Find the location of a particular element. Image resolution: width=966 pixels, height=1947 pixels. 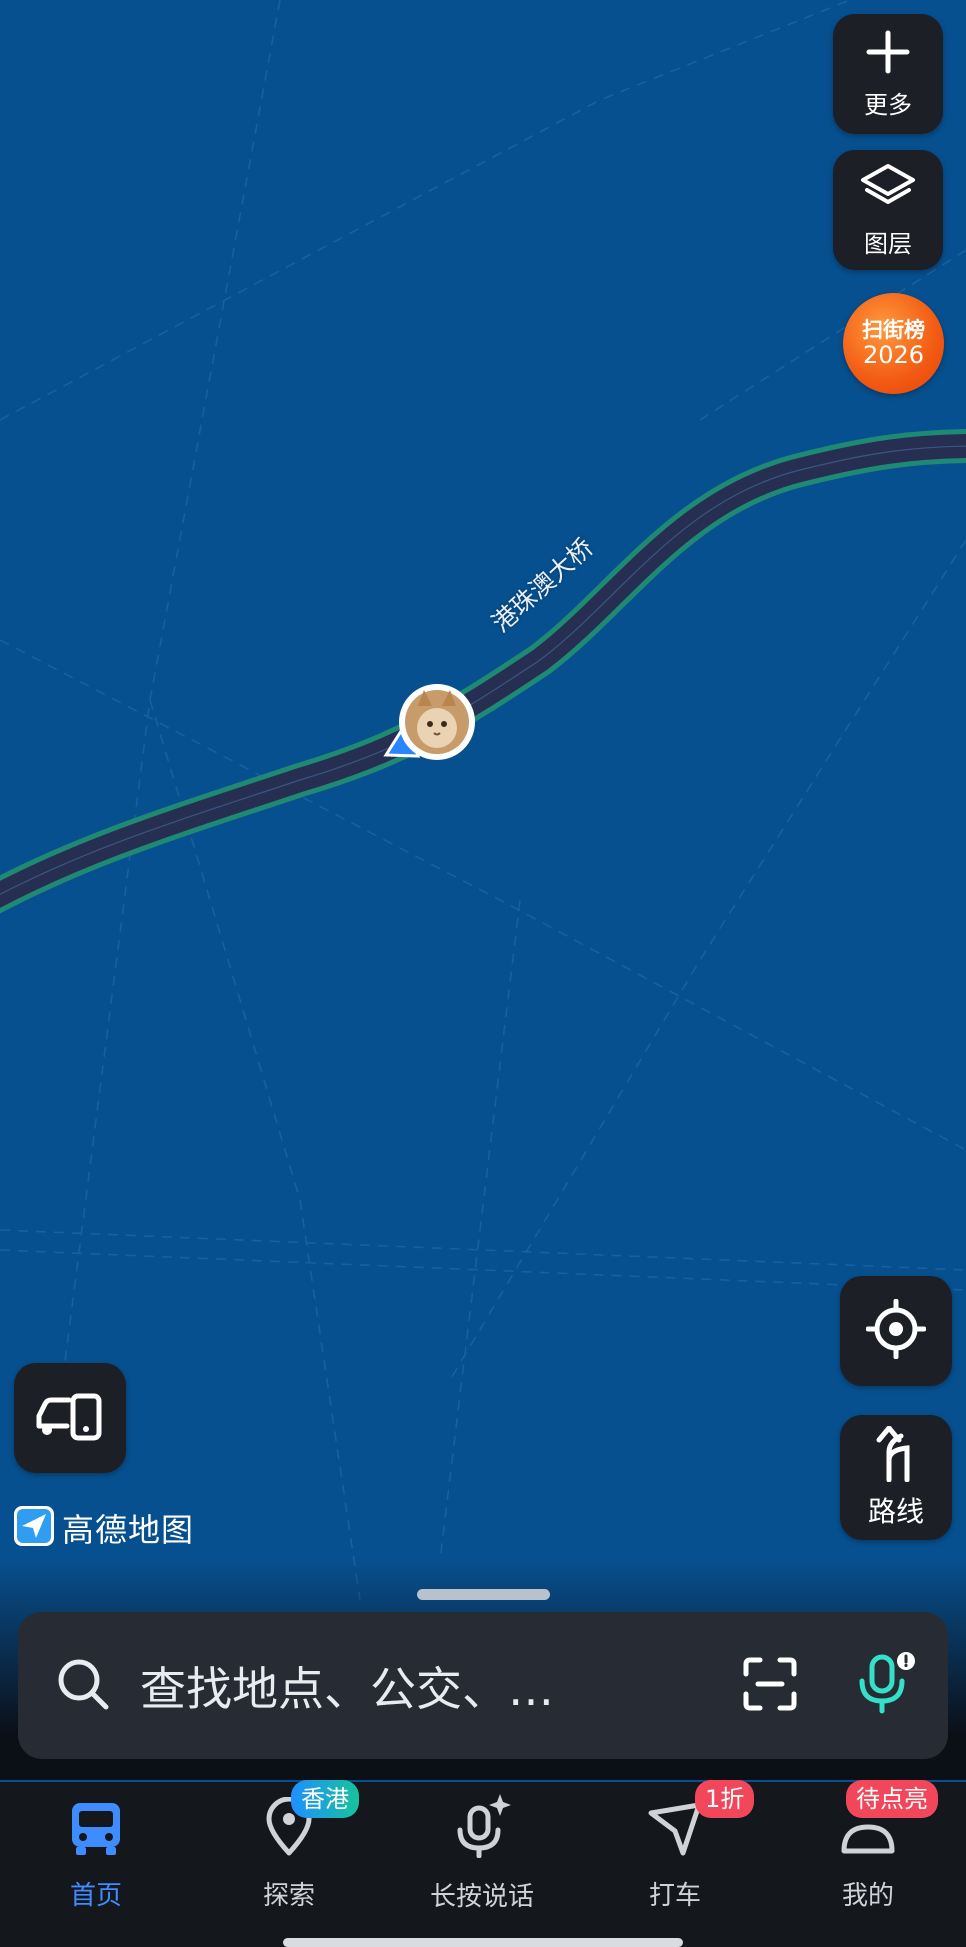

mine-badge: 待点亮 is located at coordinates (892, 1799).